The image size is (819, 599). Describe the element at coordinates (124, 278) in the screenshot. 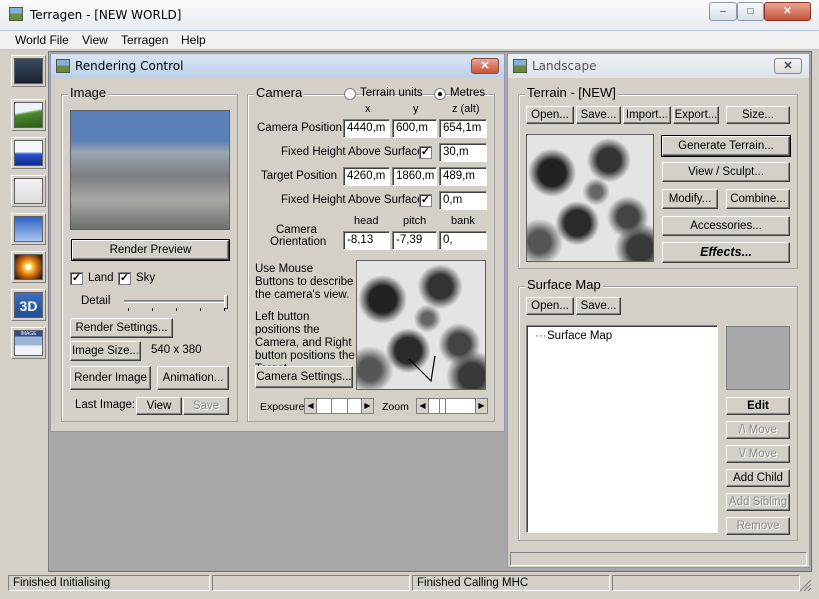

I see `sky-checkbox: ✓` at that location.